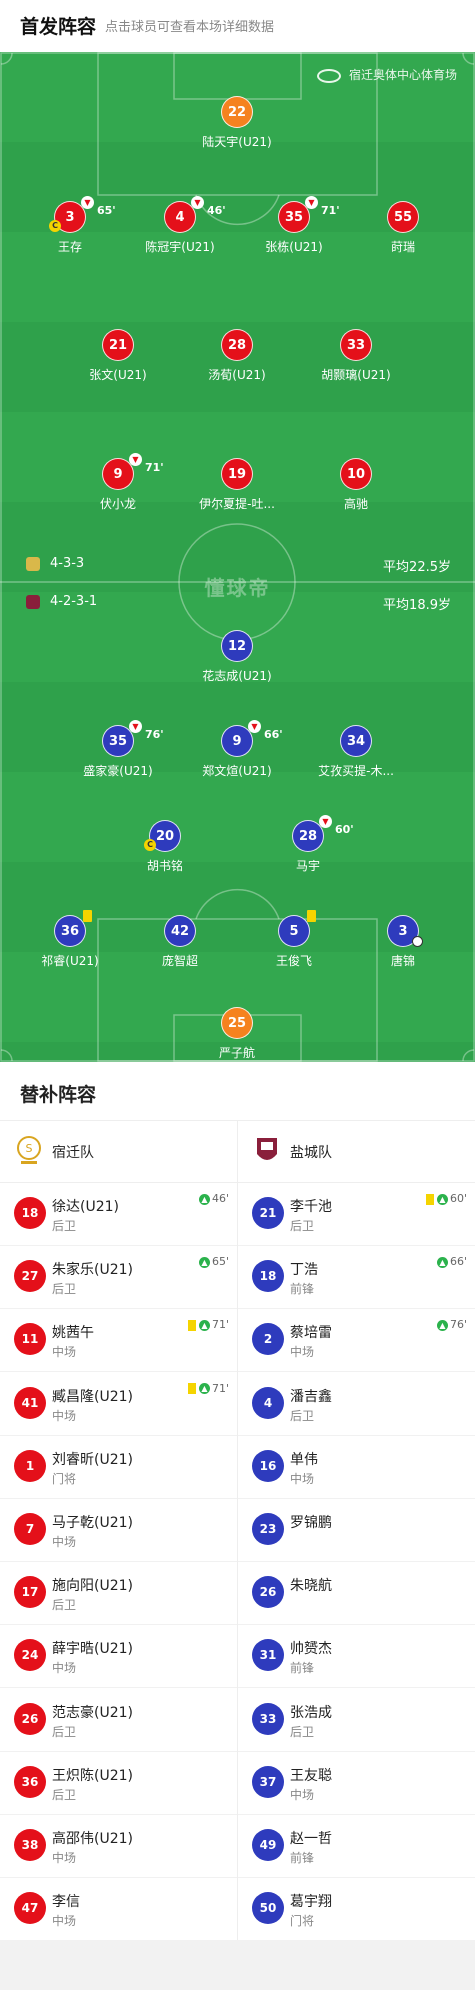 This screenshot has width=475, height=1990. Describe the element at coordinates (356, 1277) in the screenshot. I see `away-sub-row: 18 丁浩 前锋 ▲ 66'` at that location.